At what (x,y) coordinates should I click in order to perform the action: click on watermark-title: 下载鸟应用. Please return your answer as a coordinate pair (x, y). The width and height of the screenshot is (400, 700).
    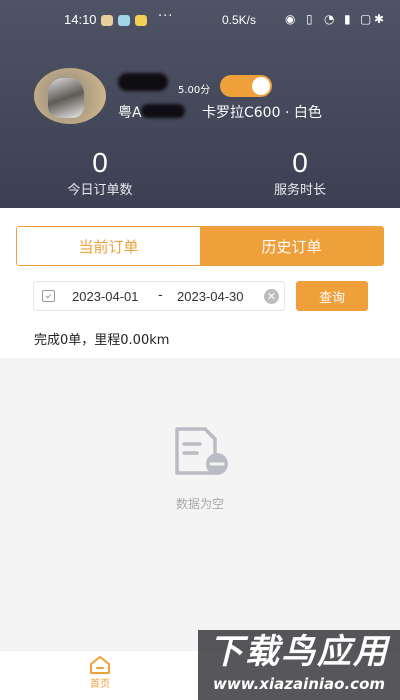
    Looking at the image, I should click on (299, 652).